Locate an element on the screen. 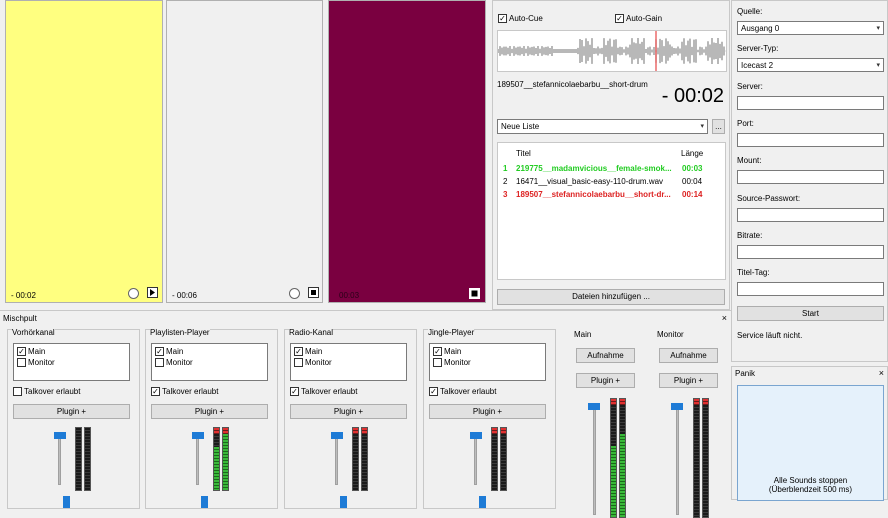 The width and height of the screenshot is (888, 518). port-input is located at coordinates (810, 140).